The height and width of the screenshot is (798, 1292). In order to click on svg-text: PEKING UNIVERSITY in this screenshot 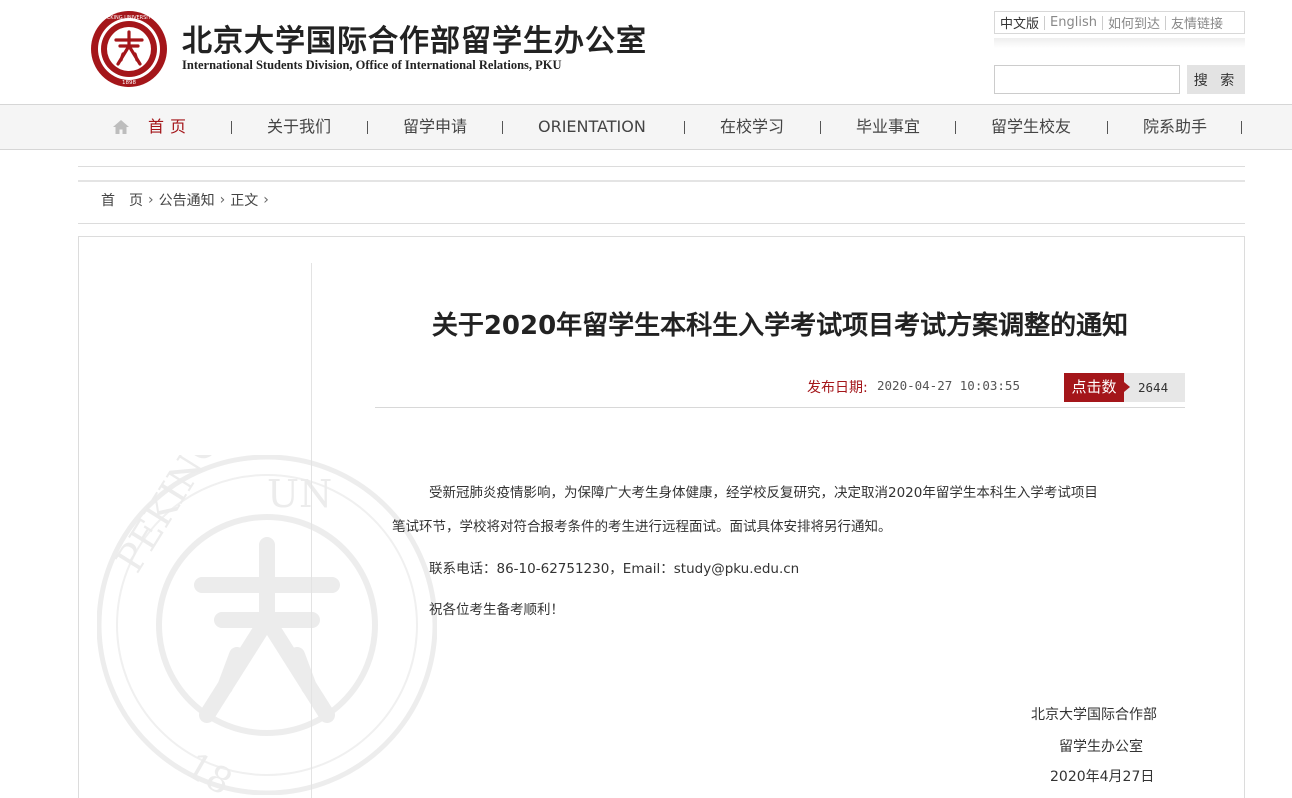, I will do `click(129, 18)`.